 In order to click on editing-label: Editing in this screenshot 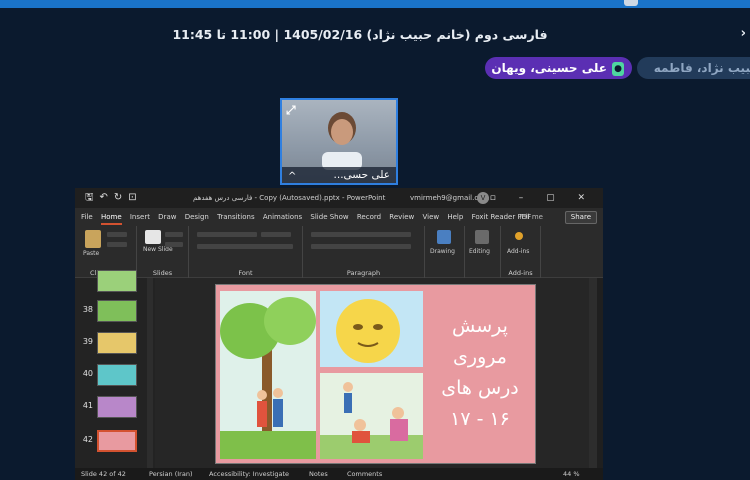, I will do `click(479, 251)`.